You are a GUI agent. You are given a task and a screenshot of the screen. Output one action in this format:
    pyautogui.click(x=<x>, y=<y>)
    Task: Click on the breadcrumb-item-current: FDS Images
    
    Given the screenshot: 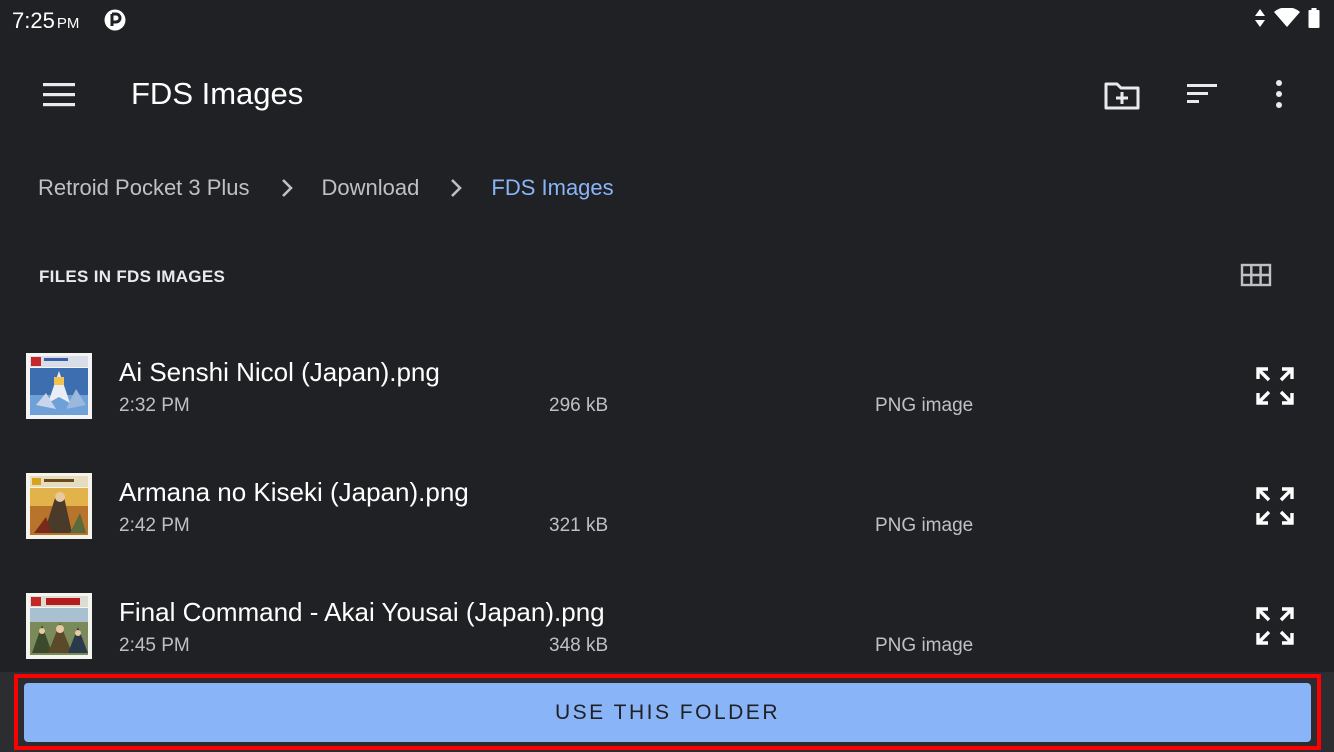 What is the action you would take?
    pyautogui.click(x=552, y=188)
    